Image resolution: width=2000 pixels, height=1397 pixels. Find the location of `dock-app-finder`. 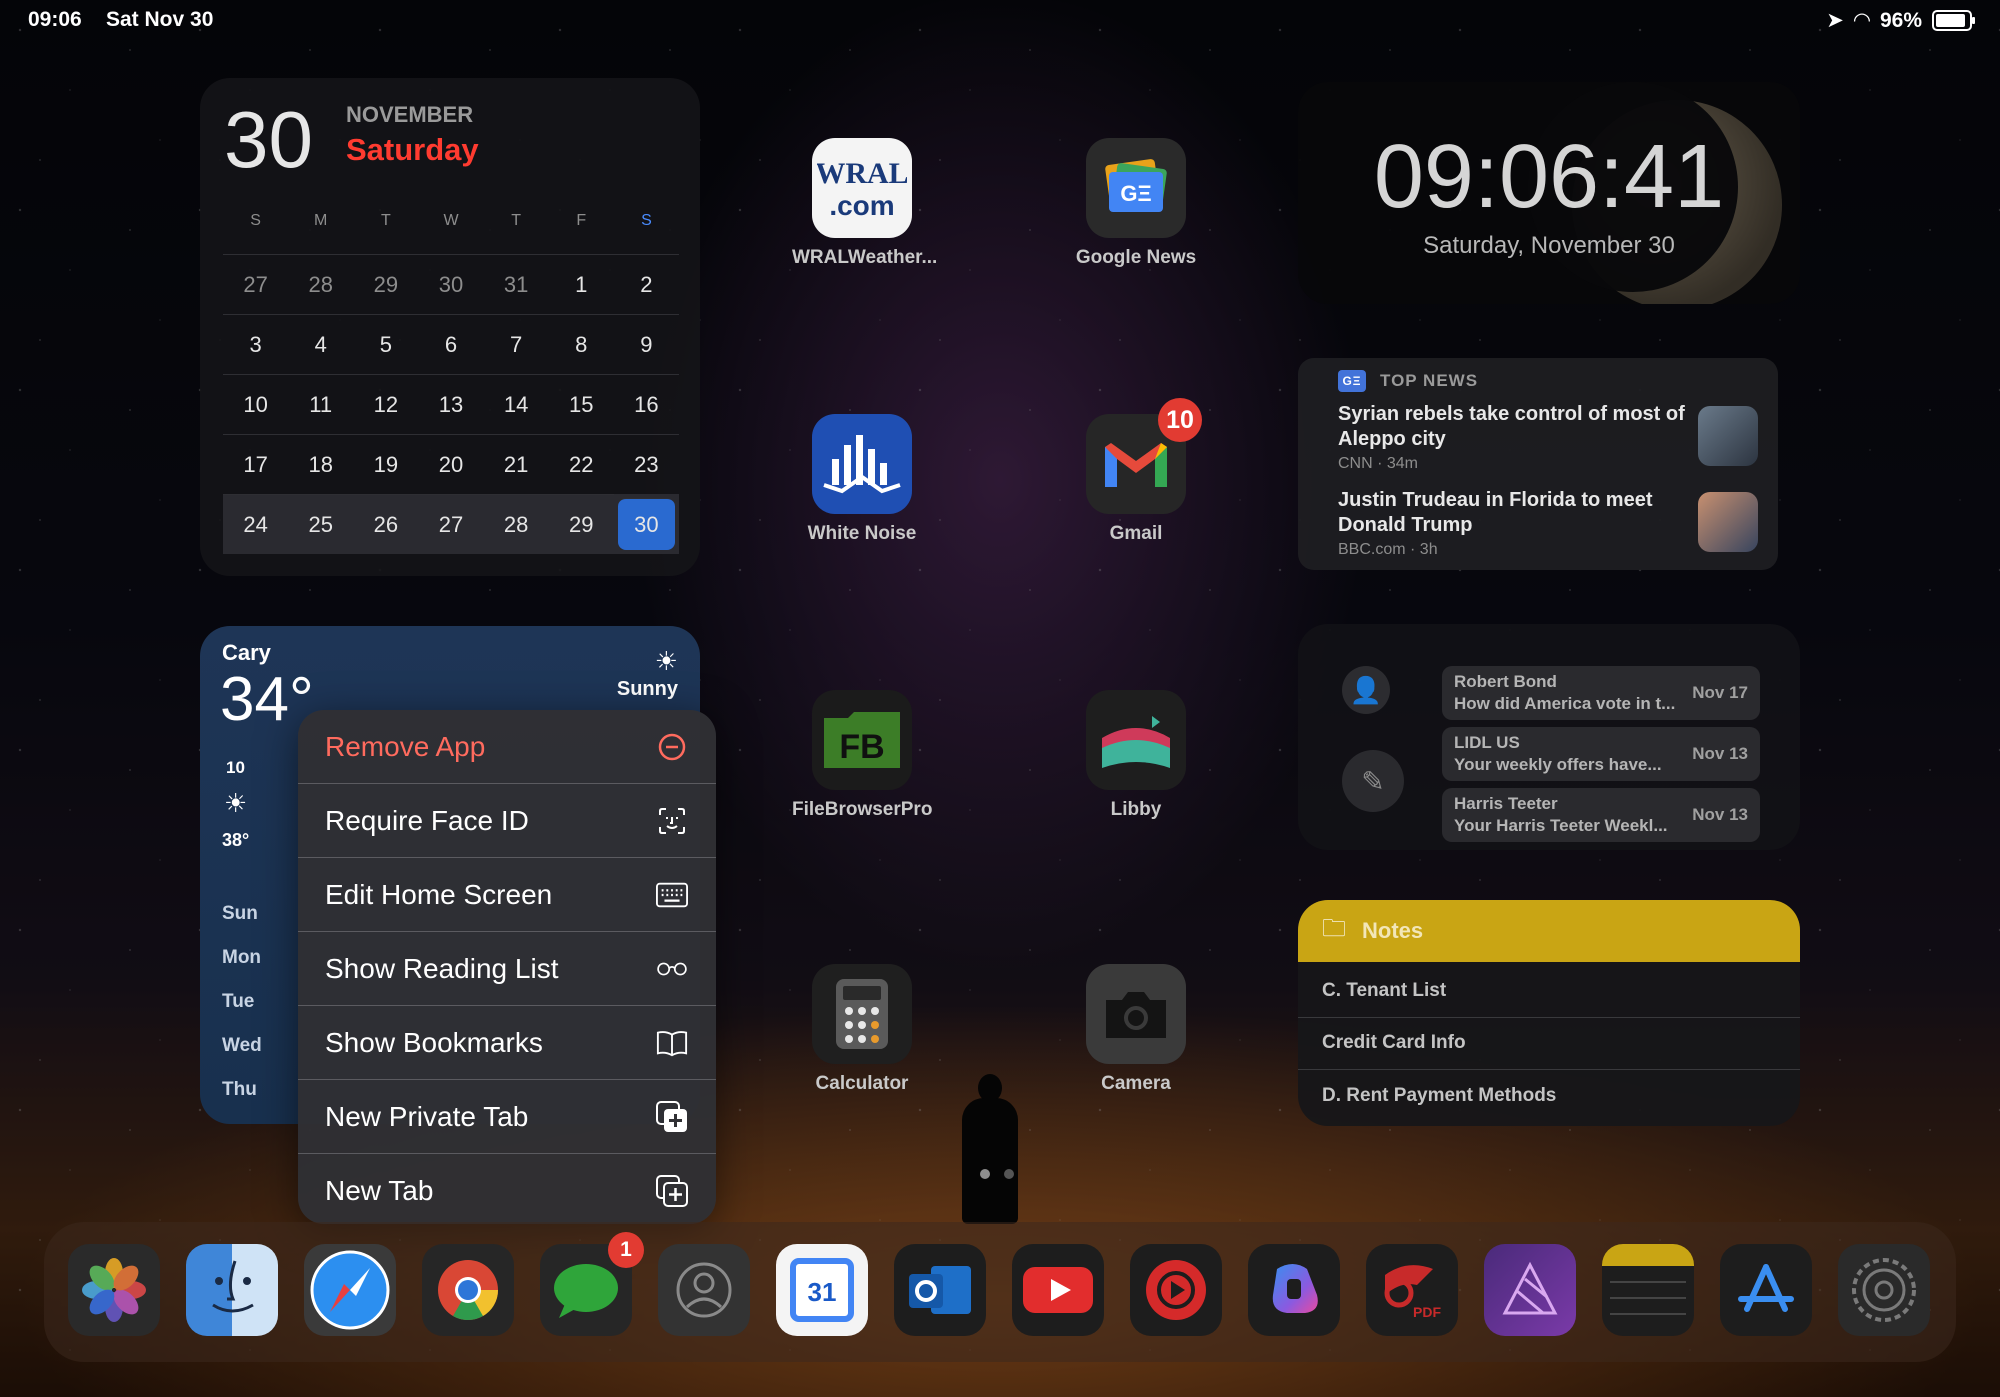

dock-app-finder is located at coordinates (232, 1290).